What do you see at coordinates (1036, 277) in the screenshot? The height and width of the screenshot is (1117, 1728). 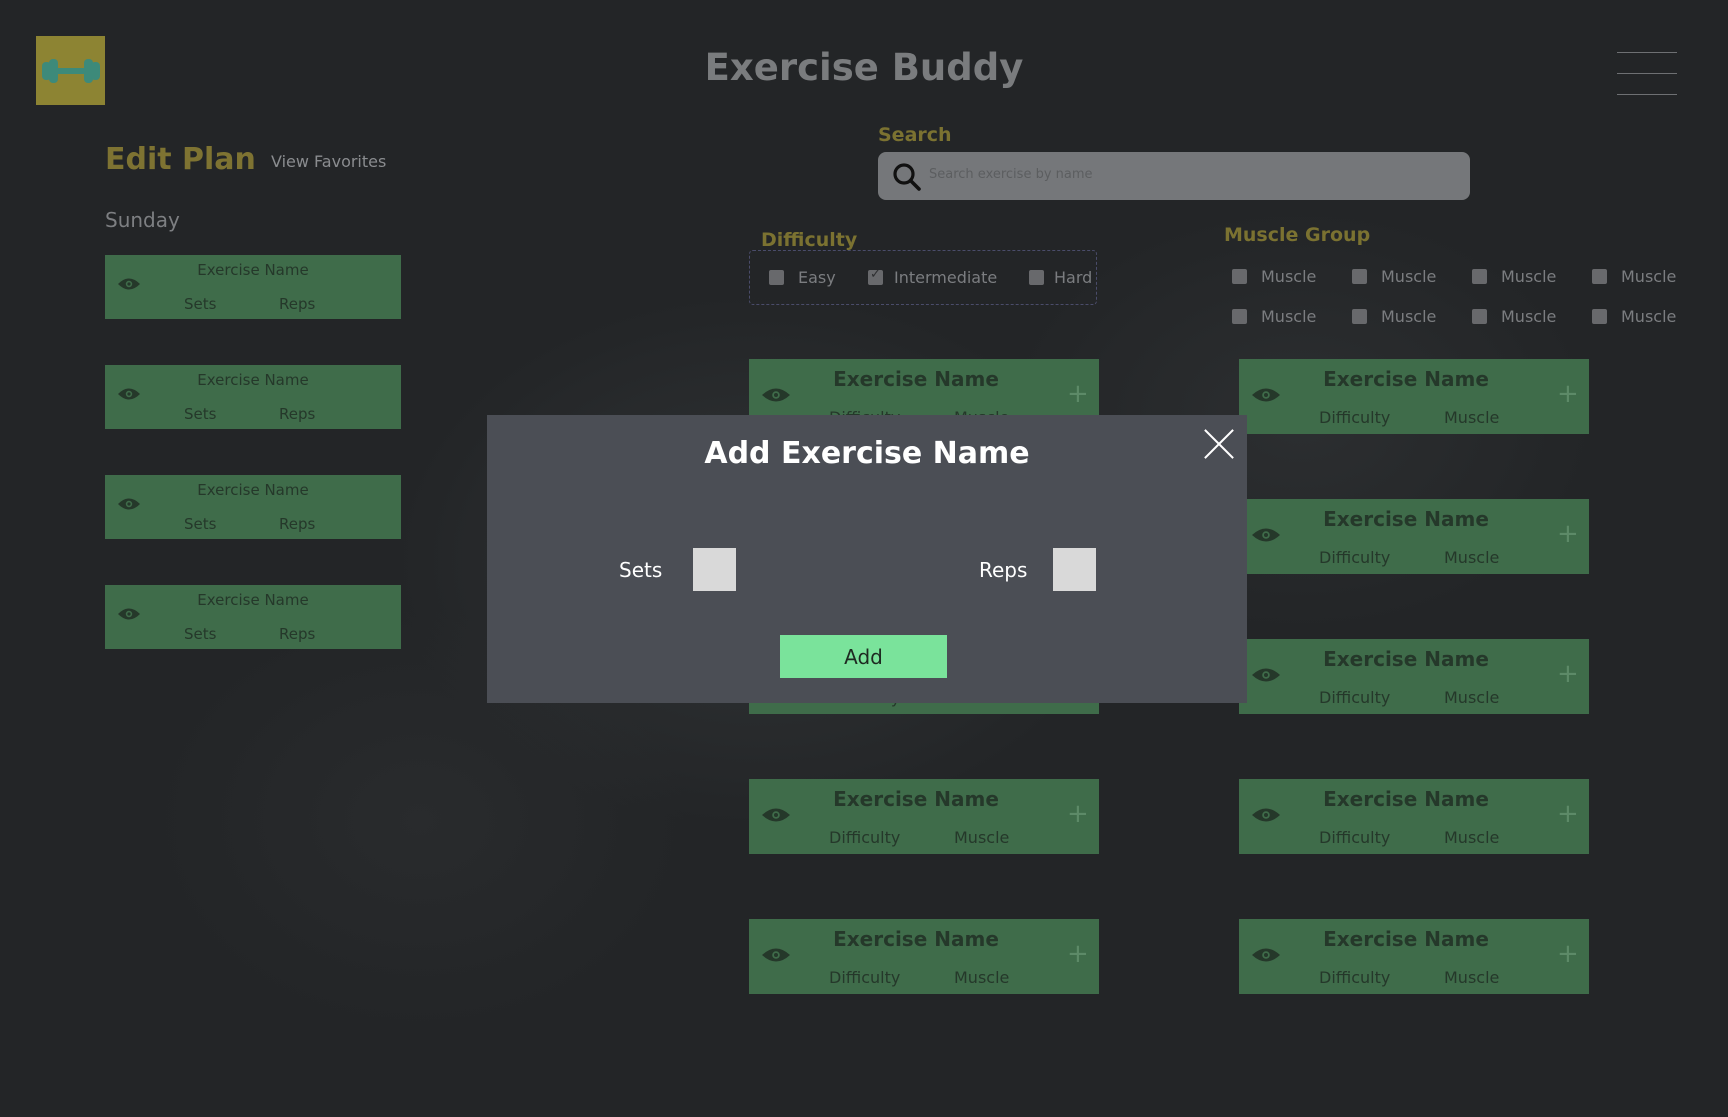 I see `difficulty-checkbox-hard` at bounding box center [1036, 277].